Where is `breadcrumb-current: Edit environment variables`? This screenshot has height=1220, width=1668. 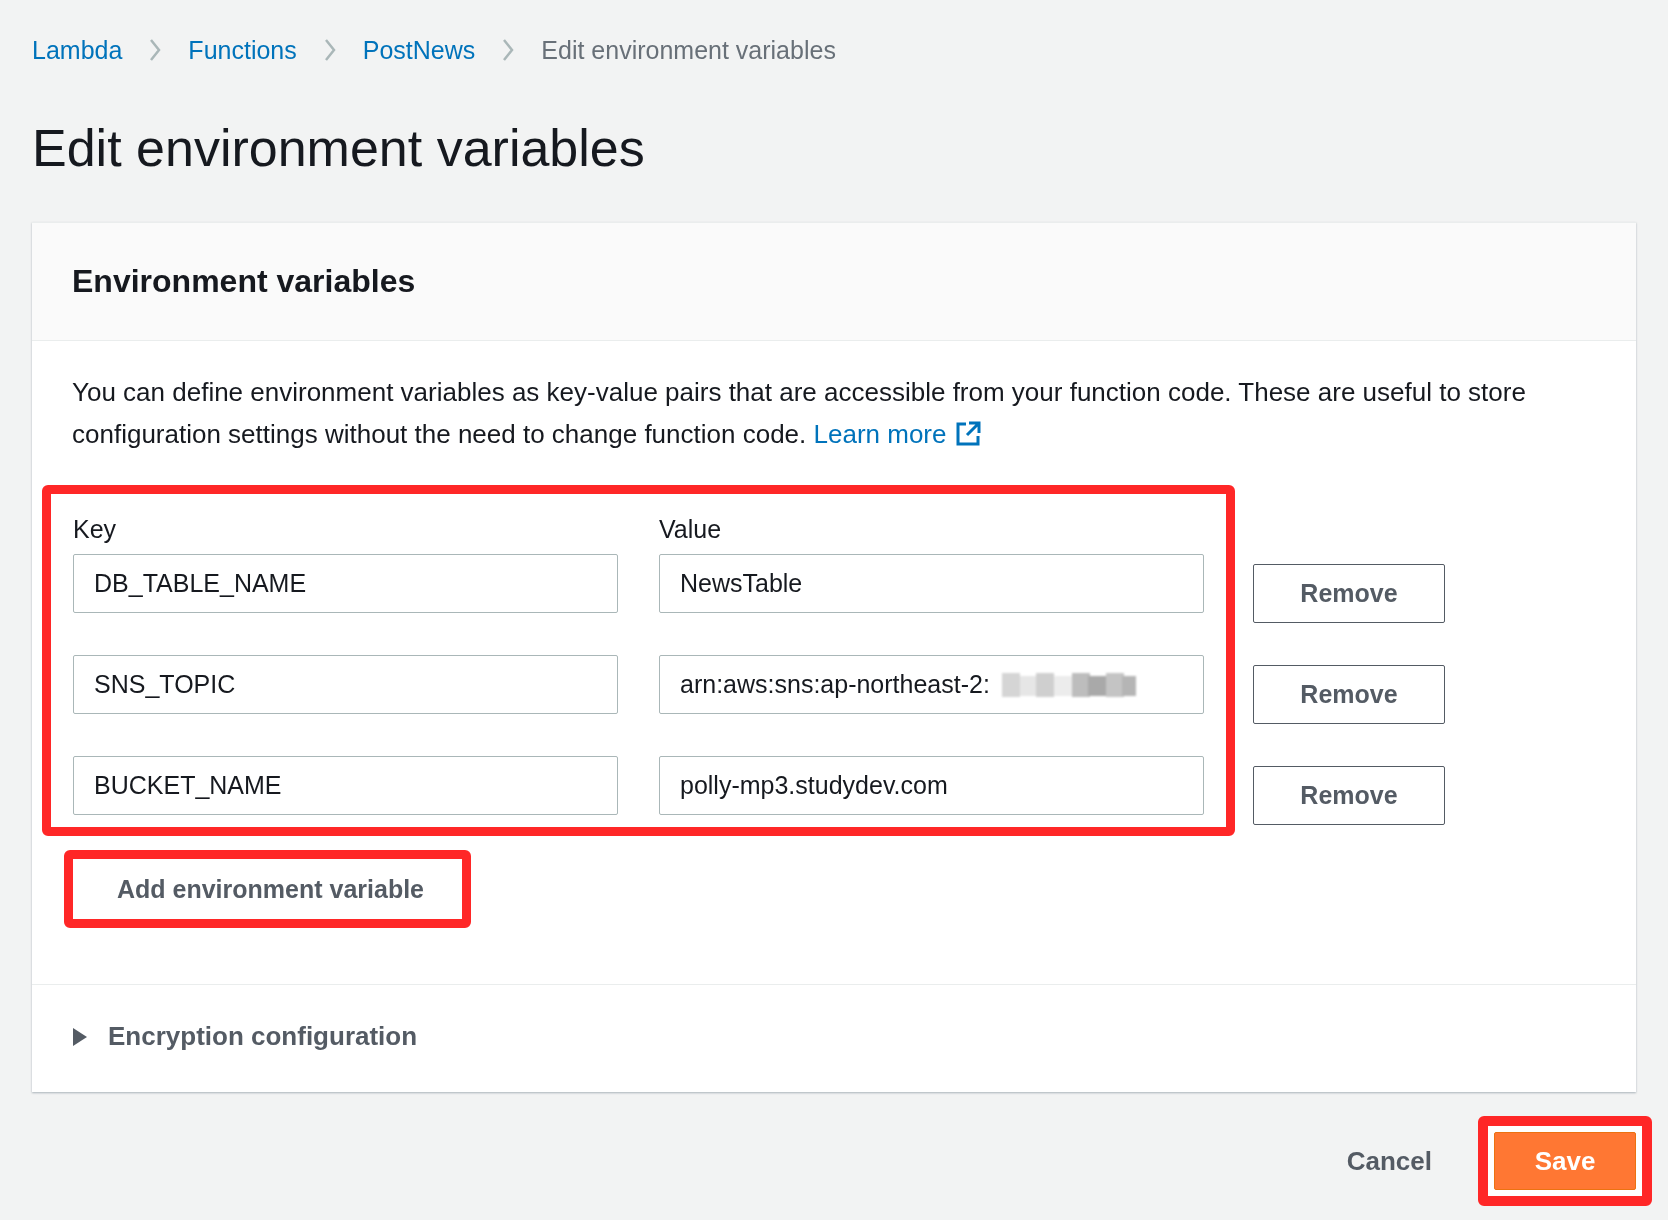
breadcrumb-current: Edit environment variables is located at coordinates (688, 50).